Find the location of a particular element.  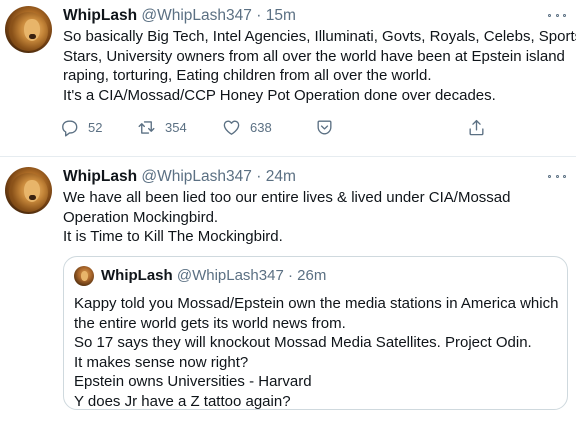

bookmark-button is located at coordinates (324, 127).